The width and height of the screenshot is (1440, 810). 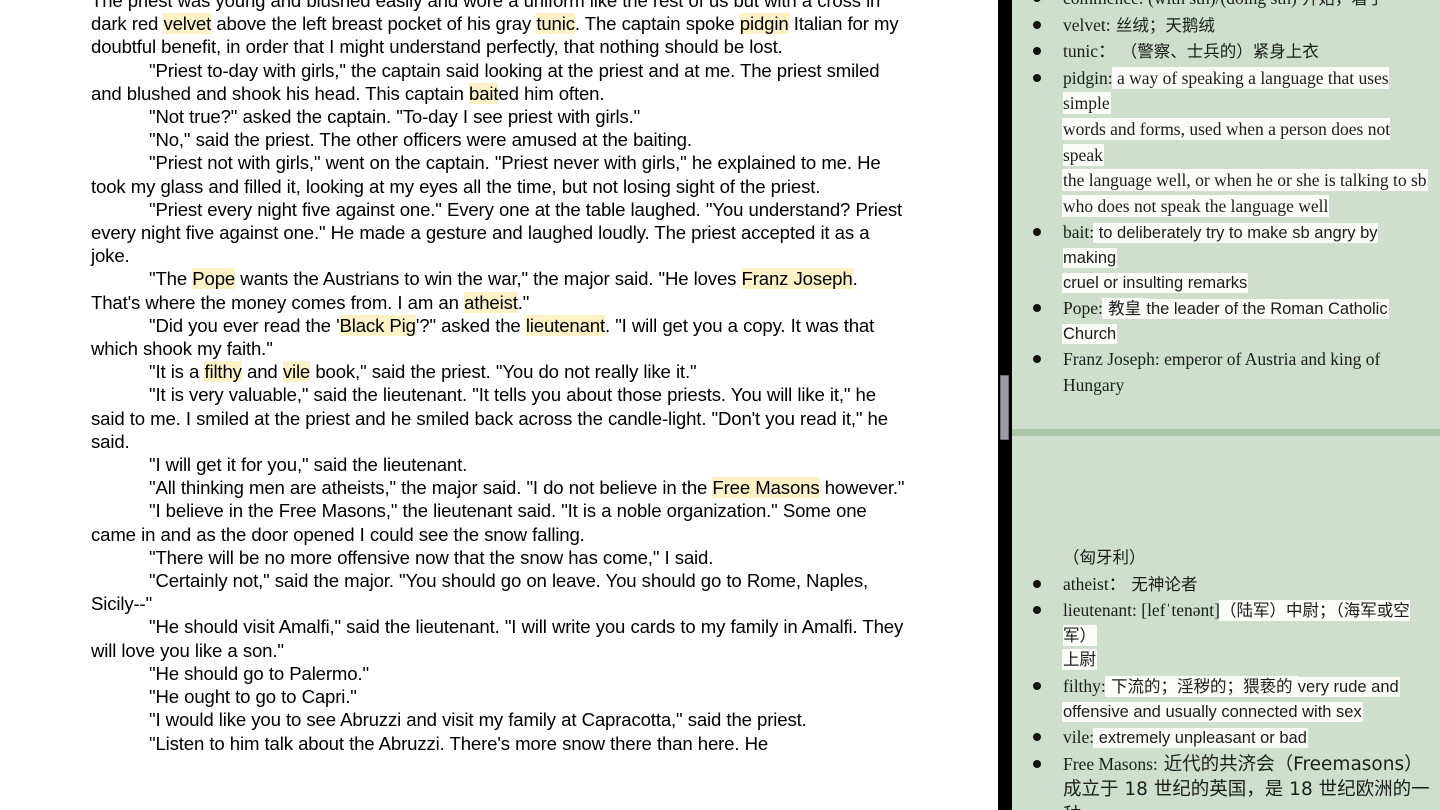 I want to click on highlighted-definition: who does not speak the language well, so click(x=1196, y=205).